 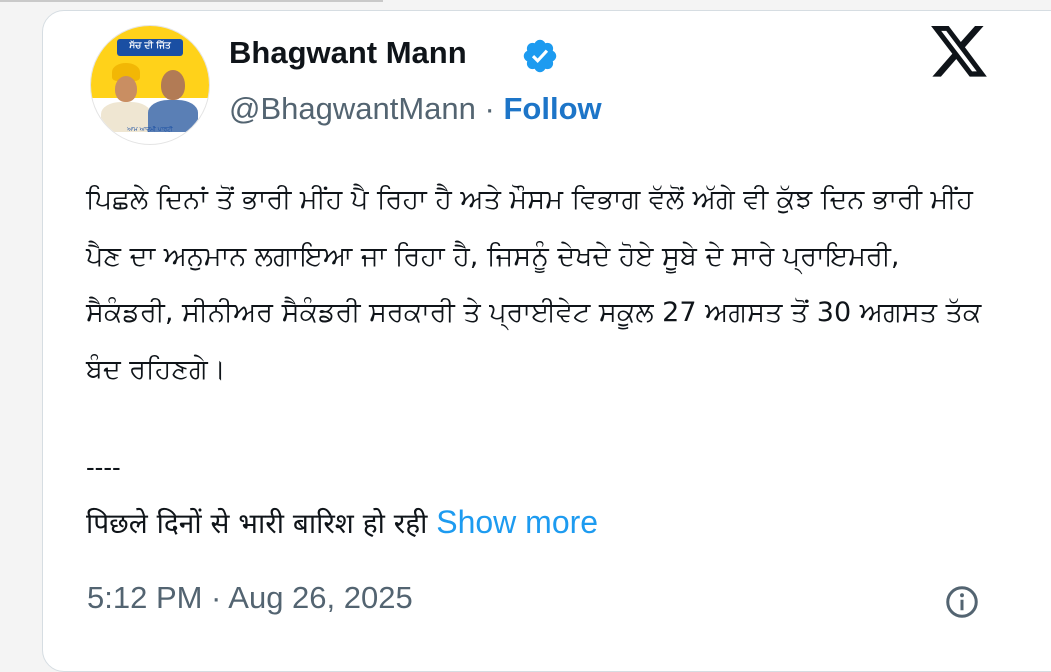 I want to click on tweet-body-hindi-preview: पिछले दिनों से भारी बारिश हो रही, so click(x=257, y=523).